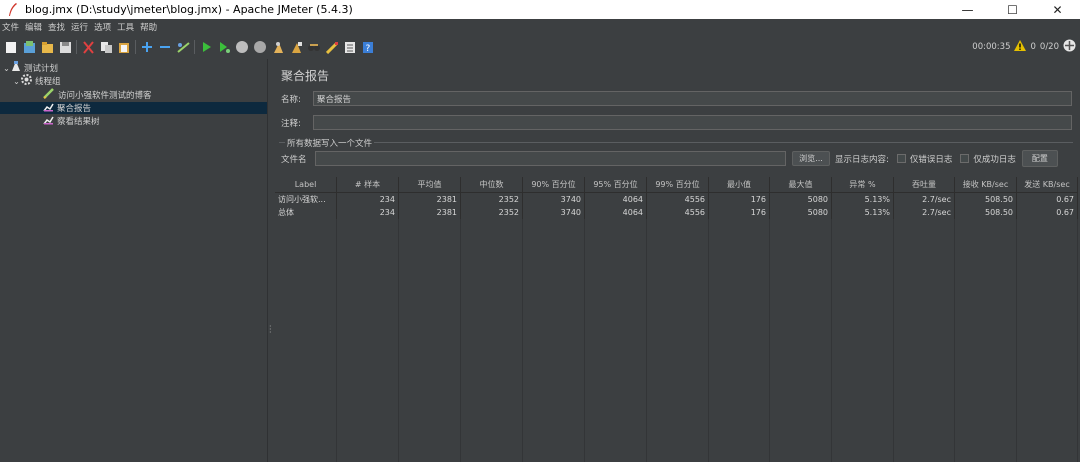  What do you see at coordinates (106, 47) in the screenshot?
I see `copy-icon` at bounding box center [106, 47].